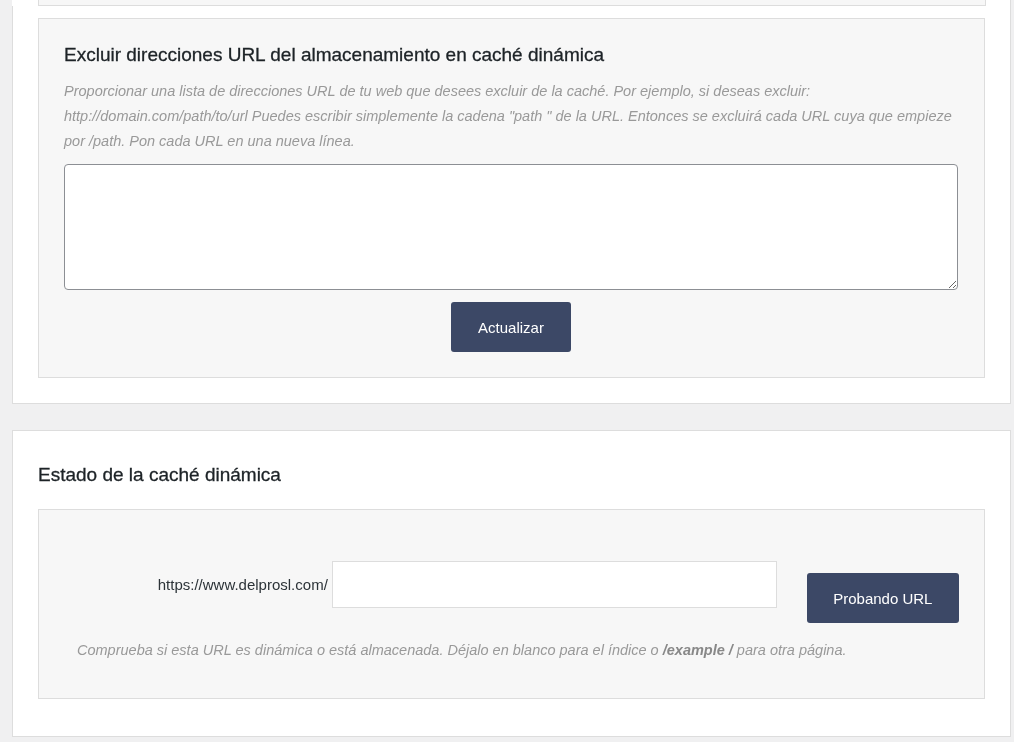 This screenshot has height=742, width=1014. Describe the element at coordinates (882, 598) in the screenshot. I see `test-url-button: Probando URL` at that location.